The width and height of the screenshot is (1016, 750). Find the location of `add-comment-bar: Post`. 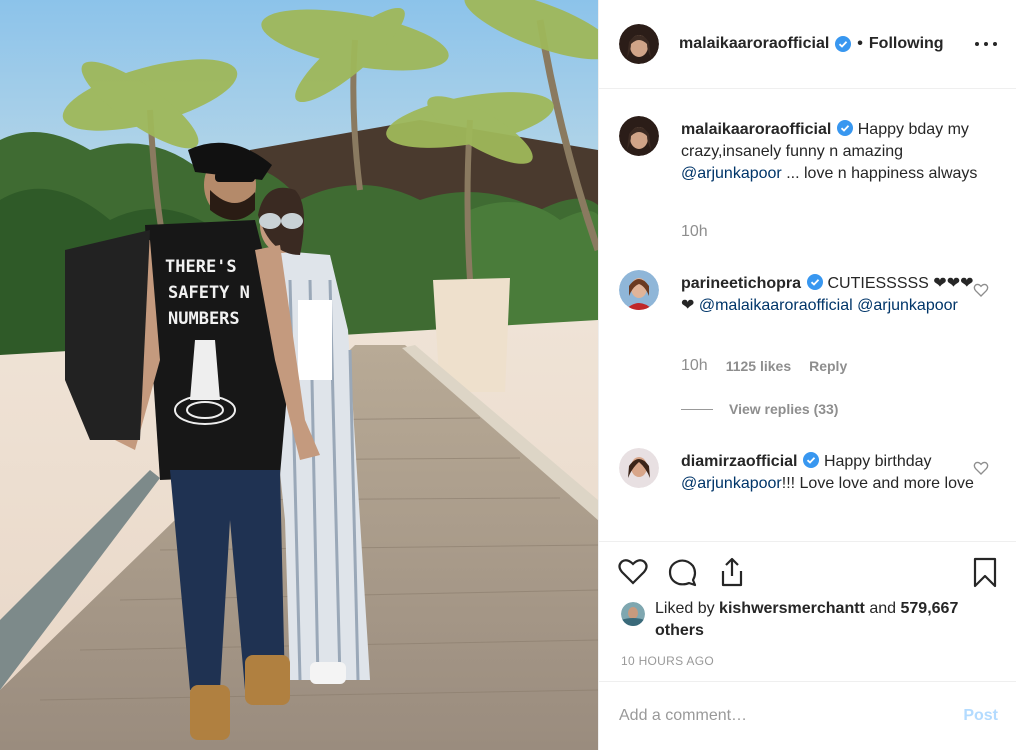

add-comment-bar: Post is located at coordinates (807, 715).